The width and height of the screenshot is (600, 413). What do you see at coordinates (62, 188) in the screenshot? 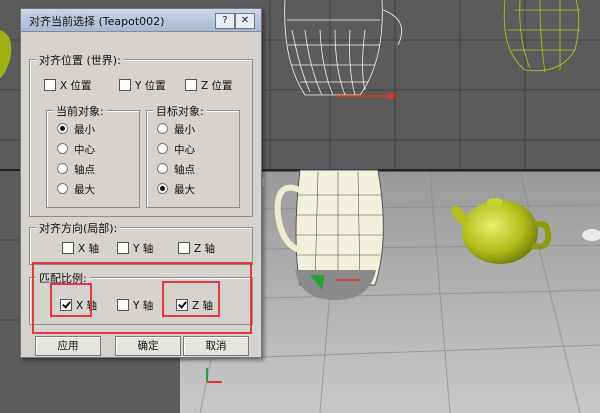
I see `current-max-dot` at bounding box center [62, 188].